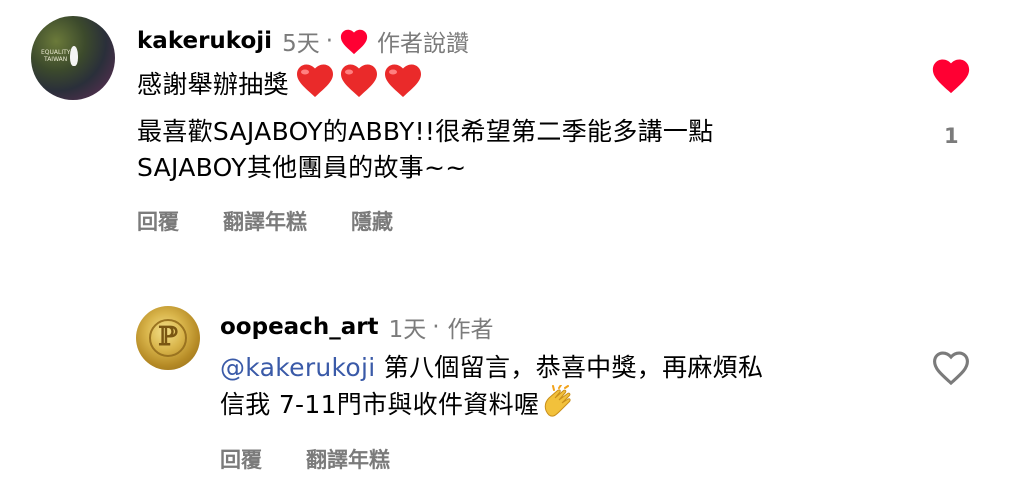 The image size is (1024, 491). I want to click on comment-text-line-2: 最喜歡SAJABOY的ABBY!!很希望第二季能多講一點, so click(425, 131).